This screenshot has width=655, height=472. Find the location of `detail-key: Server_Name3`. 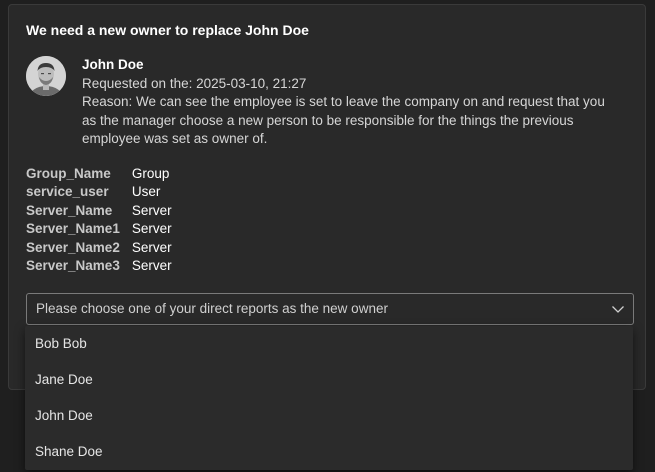

detail-key: Server_Name3 is located at coordinates (73, 266).